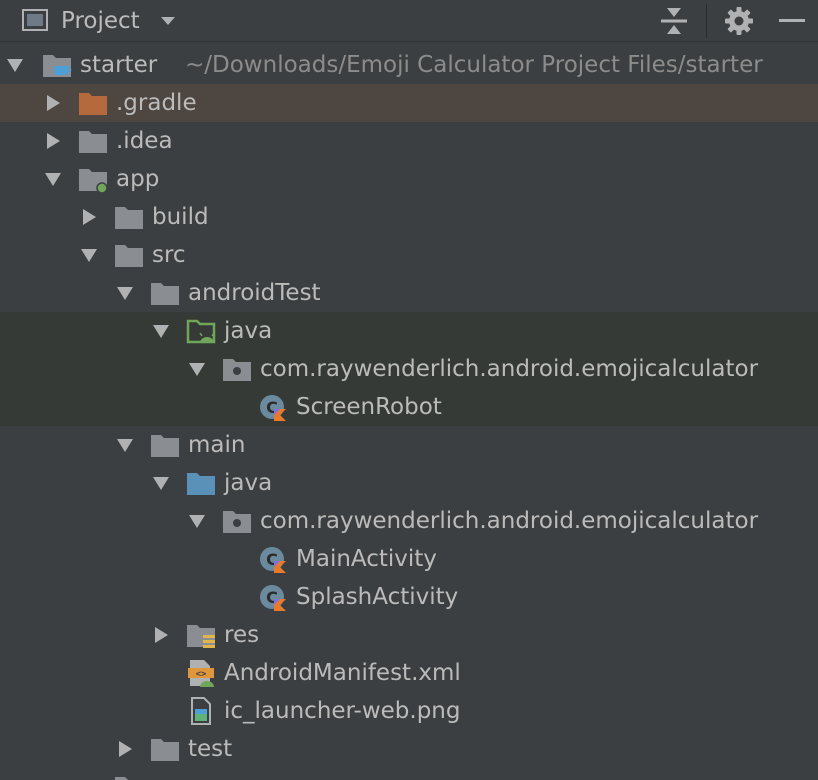 Image resolution: width=818 pixels, height=780 pixels. What do you see at coordinates (377, 597) in the screenshot?
I see `tree-node-label: SplashActivity` at bounding box center [377, 597].